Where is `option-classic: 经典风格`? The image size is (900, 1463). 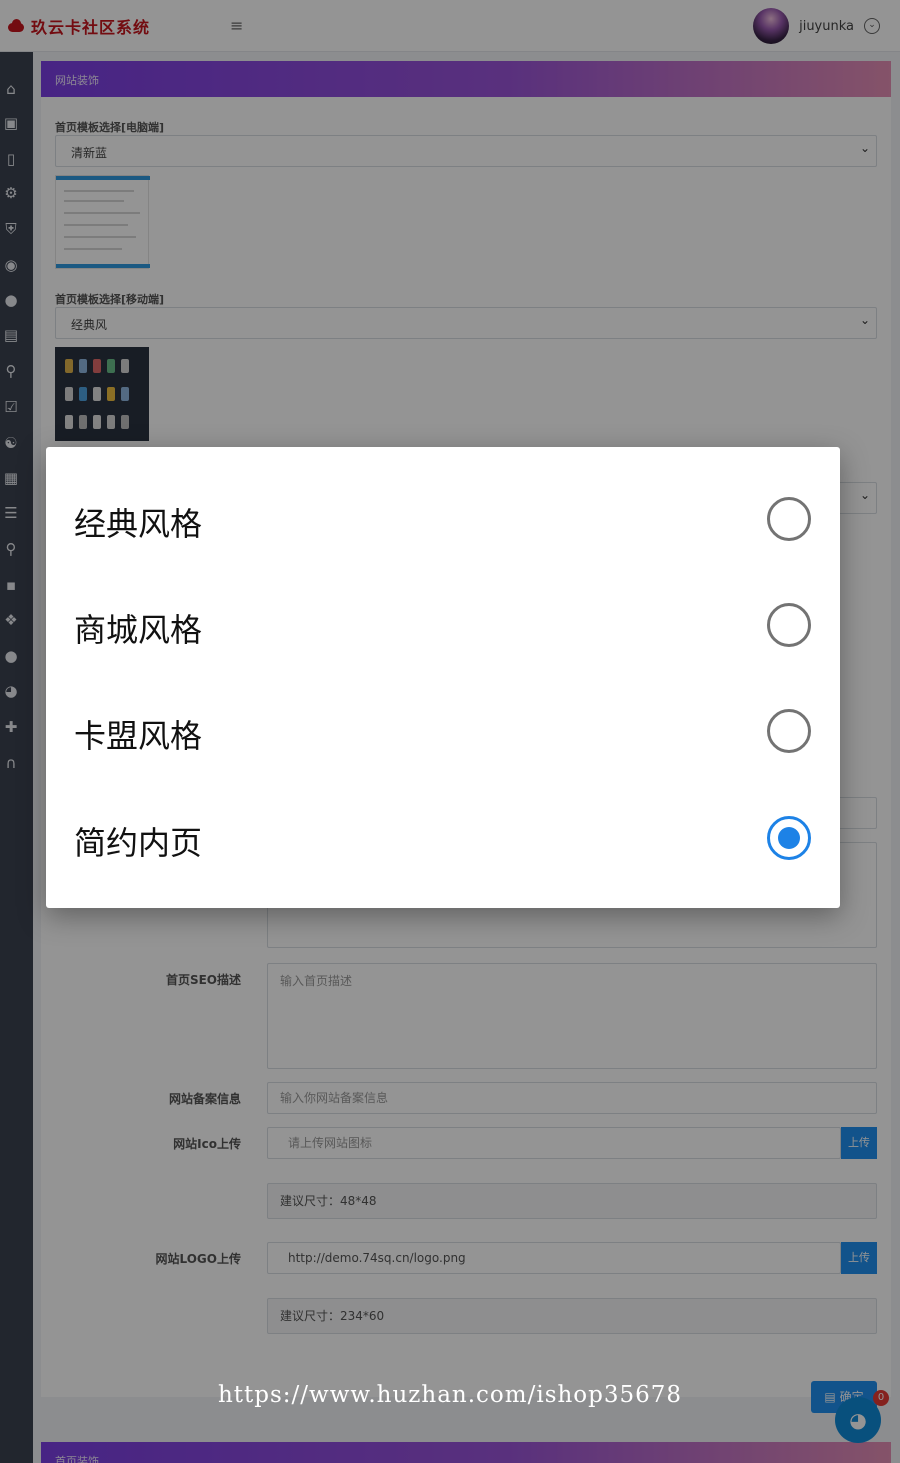
option-classic: 经典风格 is located at coordinates (443, 518).